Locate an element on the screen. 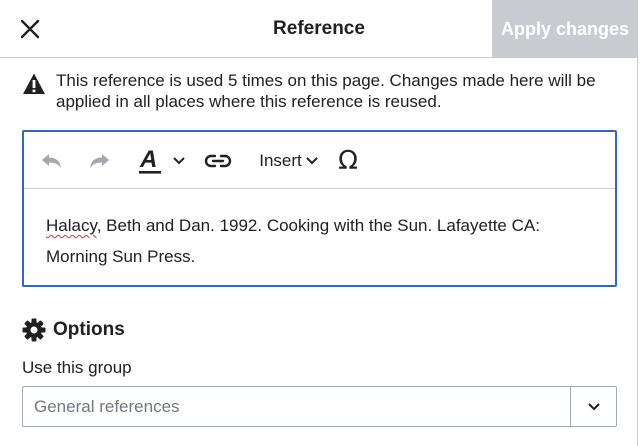  redo-button is located at coordinates (99, 160).